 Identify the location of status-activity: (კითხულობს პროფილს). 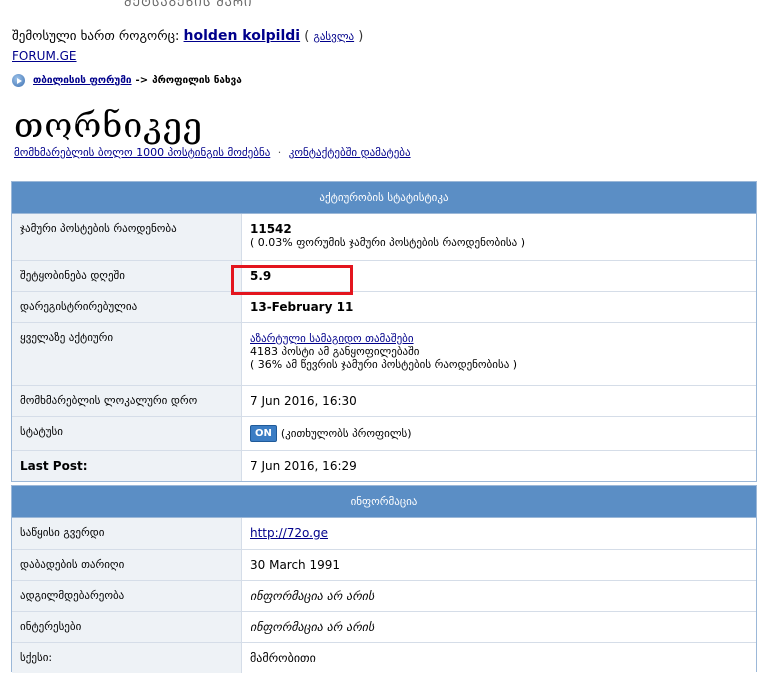
(346, 433).